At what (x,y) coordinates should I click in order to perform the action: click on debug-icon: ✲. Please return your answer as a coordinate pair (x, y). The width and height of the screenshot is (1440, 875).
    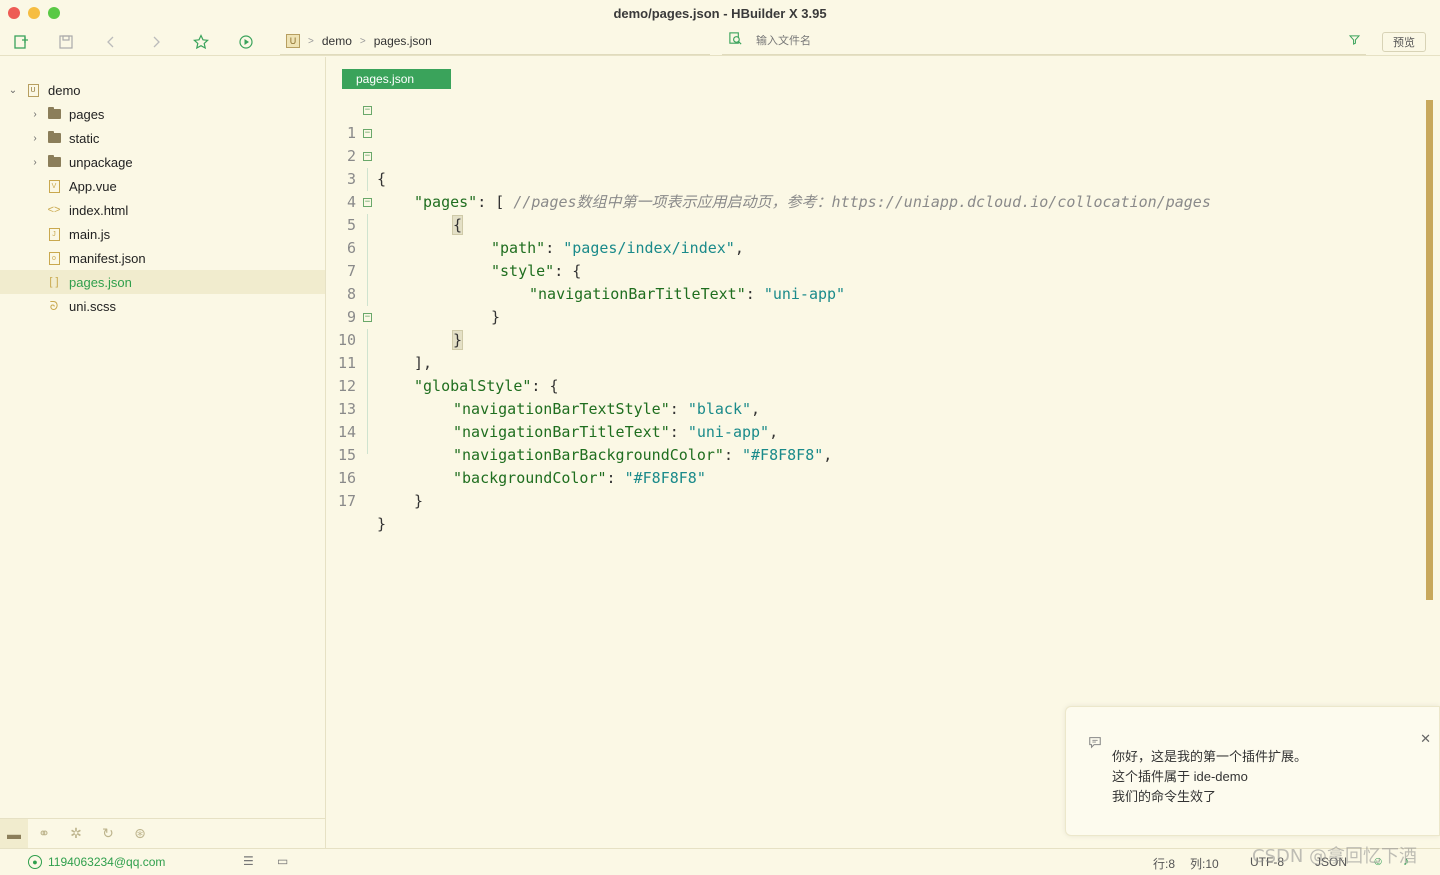
    Looking at the image, I should click on (76, 834).